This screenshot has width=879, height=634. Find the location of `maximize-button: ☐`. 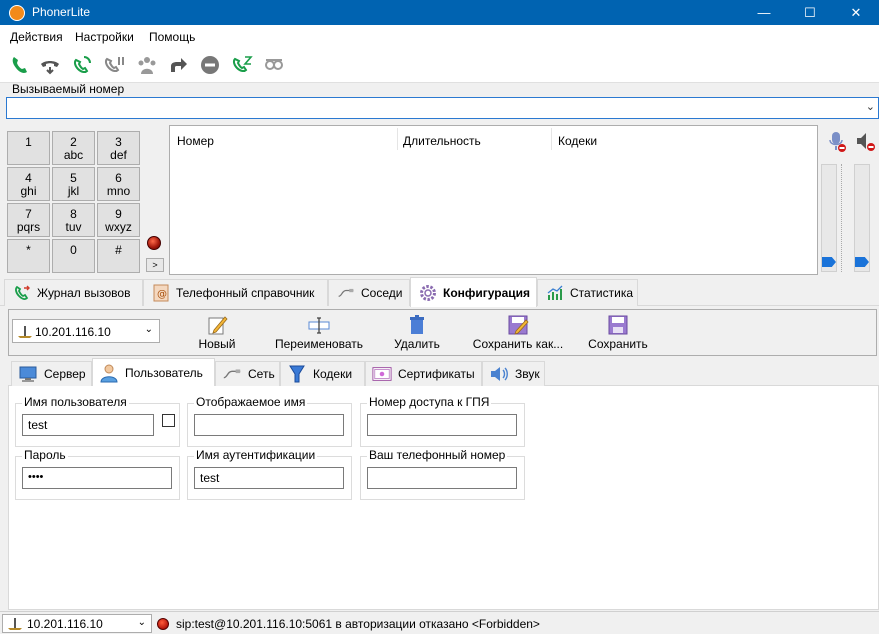

maximize-button: ☐ is located at coordinates (810, 12).